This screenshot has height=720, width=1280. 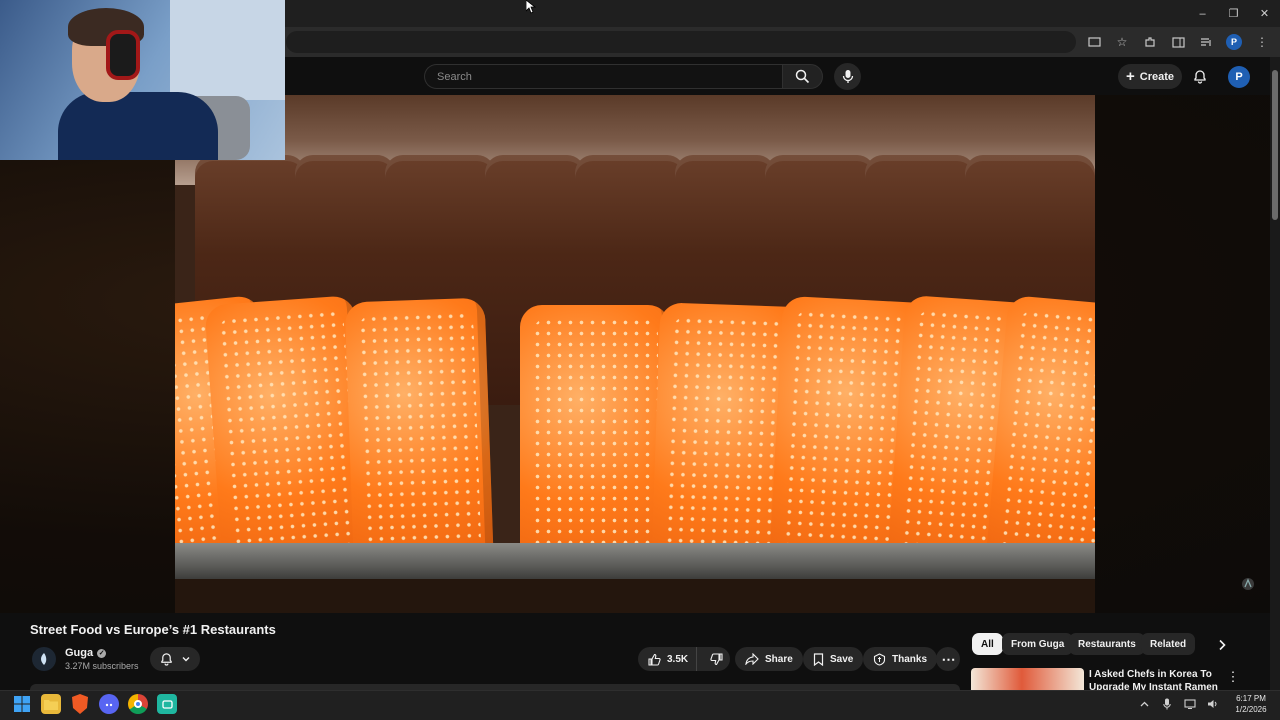 I want to click on star-icon: ☆, so click(x=1122, y=42).